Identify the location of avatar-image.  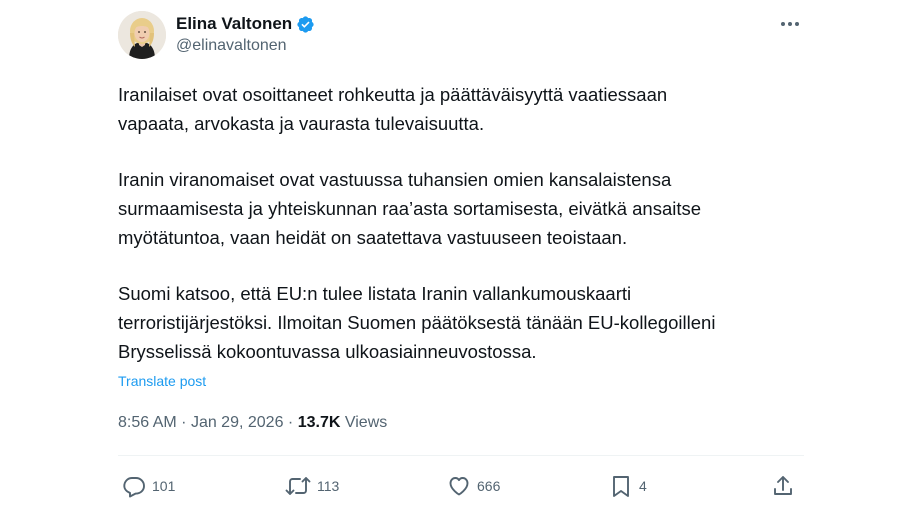
(142, 35).